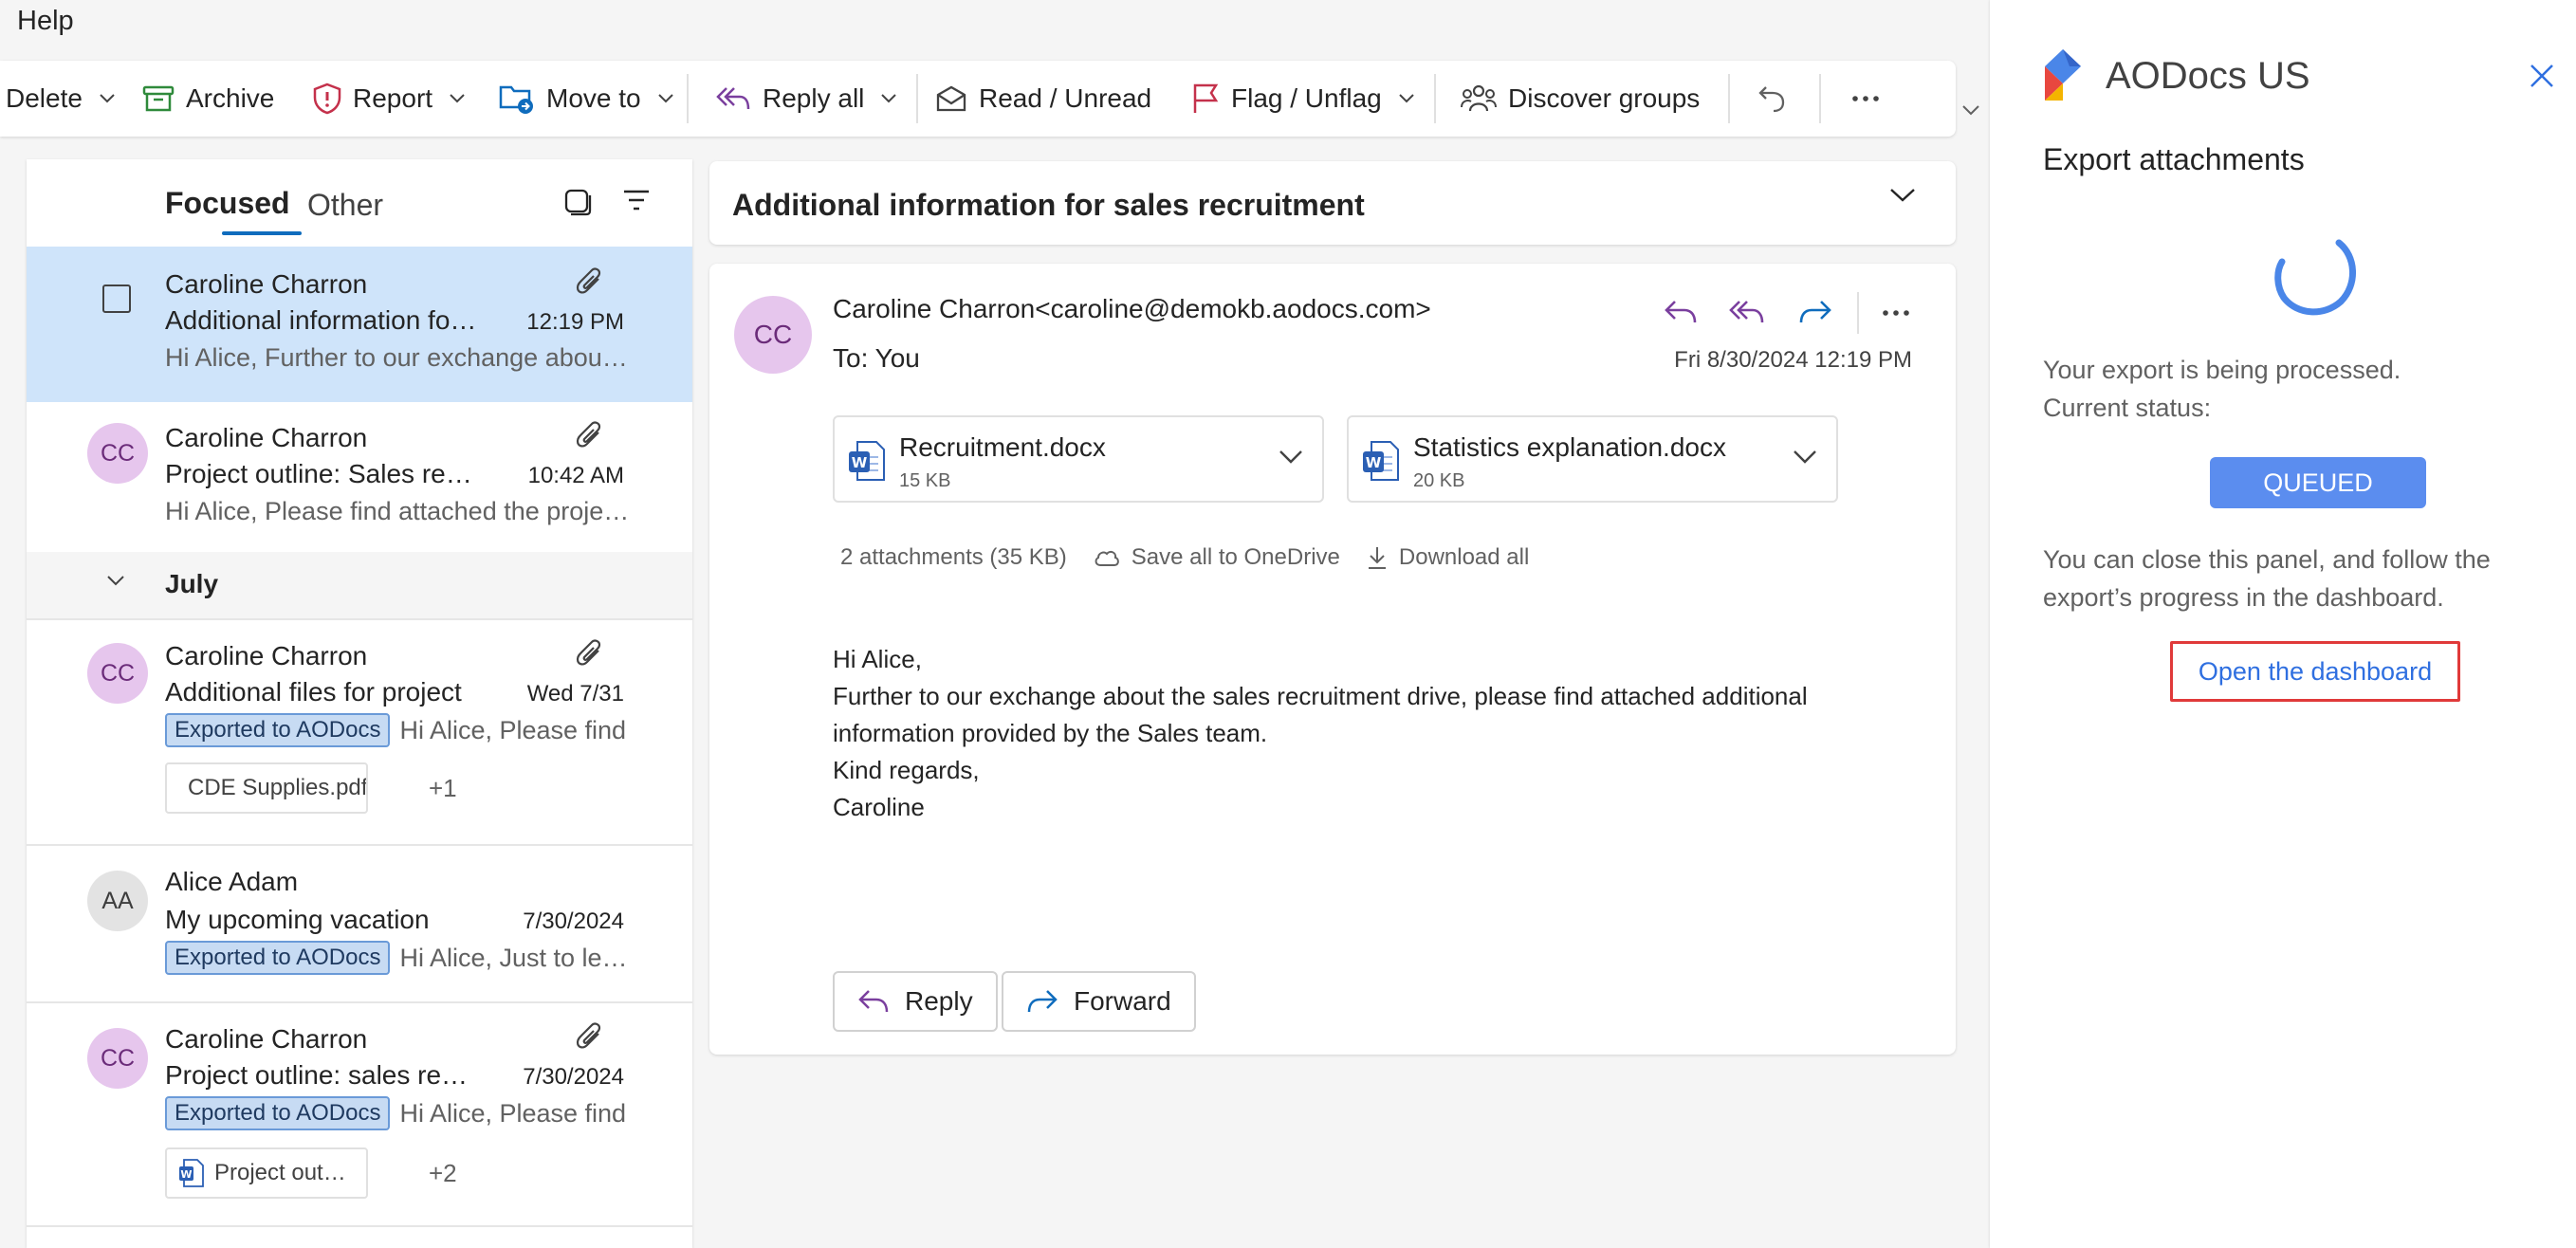 The image size is (2576, 1248). What do you see at coordinates (116, 298) in the screenshot?
I see `select-checkbox` at bounding box center [116, 298].